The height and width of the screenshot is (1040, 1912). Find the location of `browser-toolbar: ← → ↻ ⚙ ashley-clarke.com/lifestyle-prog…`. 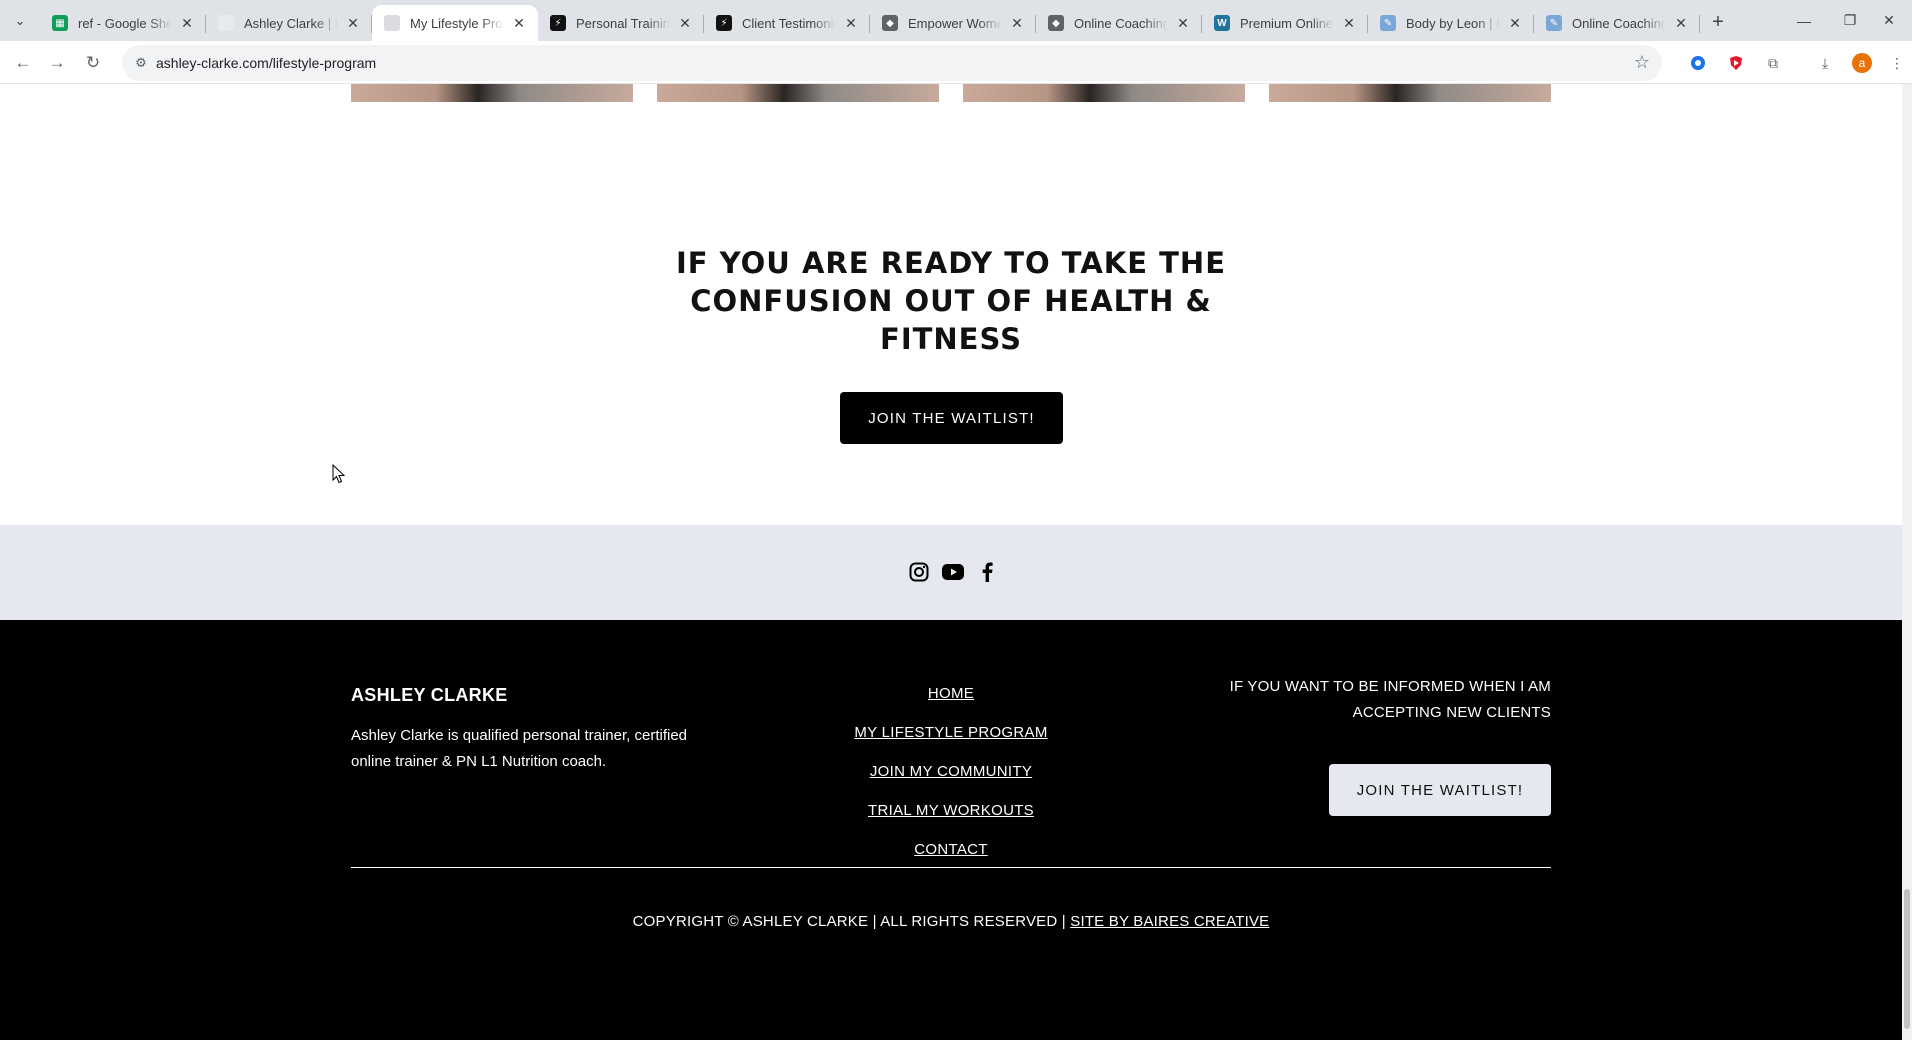

browser-toolbar: ← → ↻ ⚙ ashley-clarke.com/lifestyle-prog… is located at coordinates (956, 62).